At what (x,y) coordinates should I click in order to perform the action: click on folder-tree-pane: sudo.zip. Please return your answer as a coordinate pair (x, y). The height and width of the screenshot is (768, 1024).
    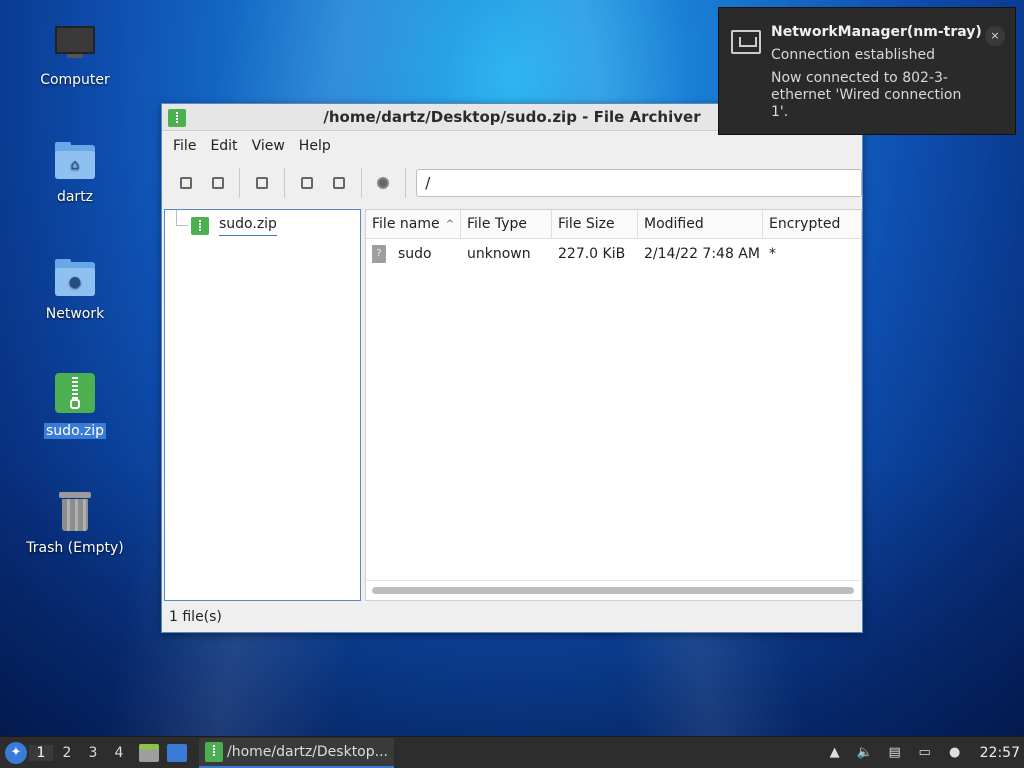
    Looking at the image, I should click on (262, 405).